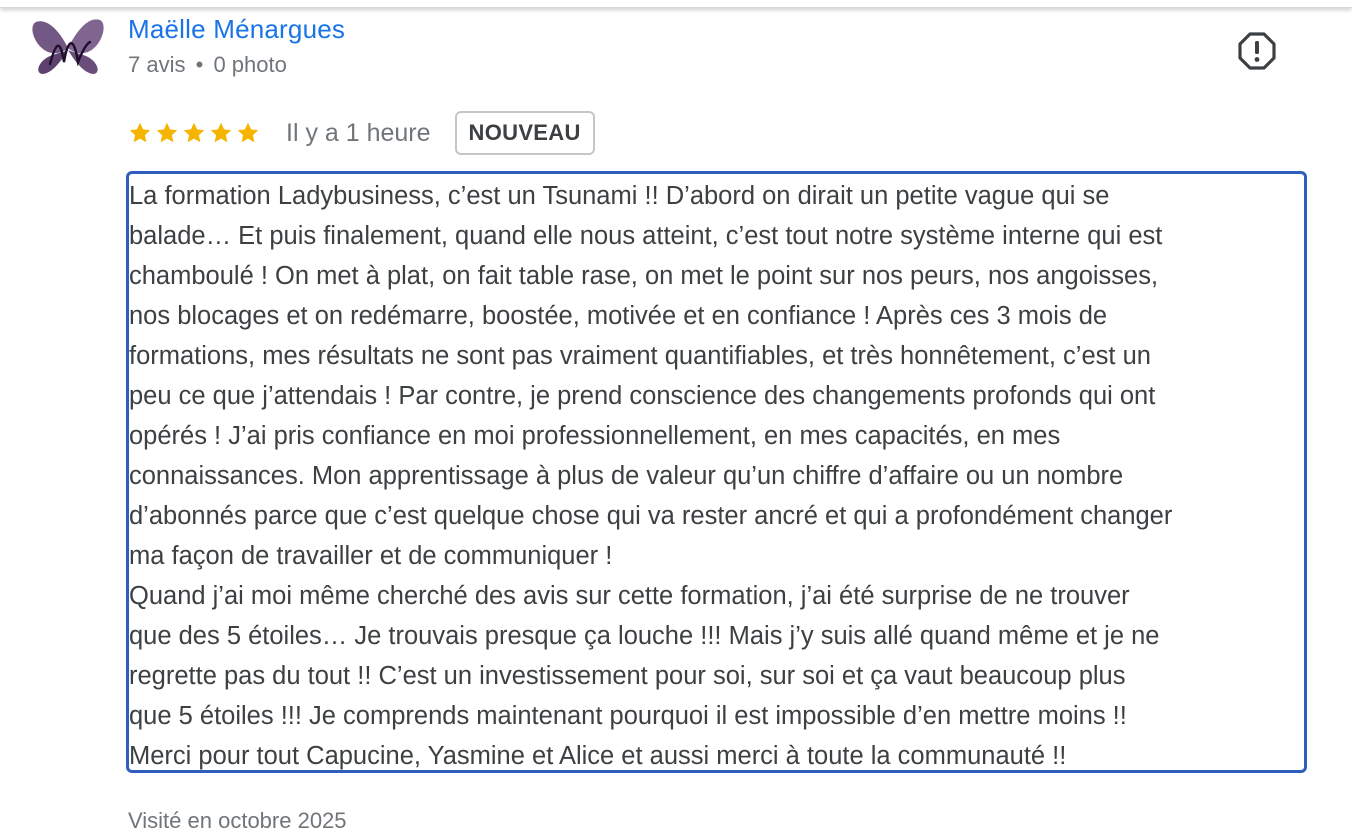 The height and width of the screenshot is (834, 1352). What do you see at coordinates (250, 64) in the screenshot?
I see `author-photo-count: 0 photo` at bounding box center [250, 64].